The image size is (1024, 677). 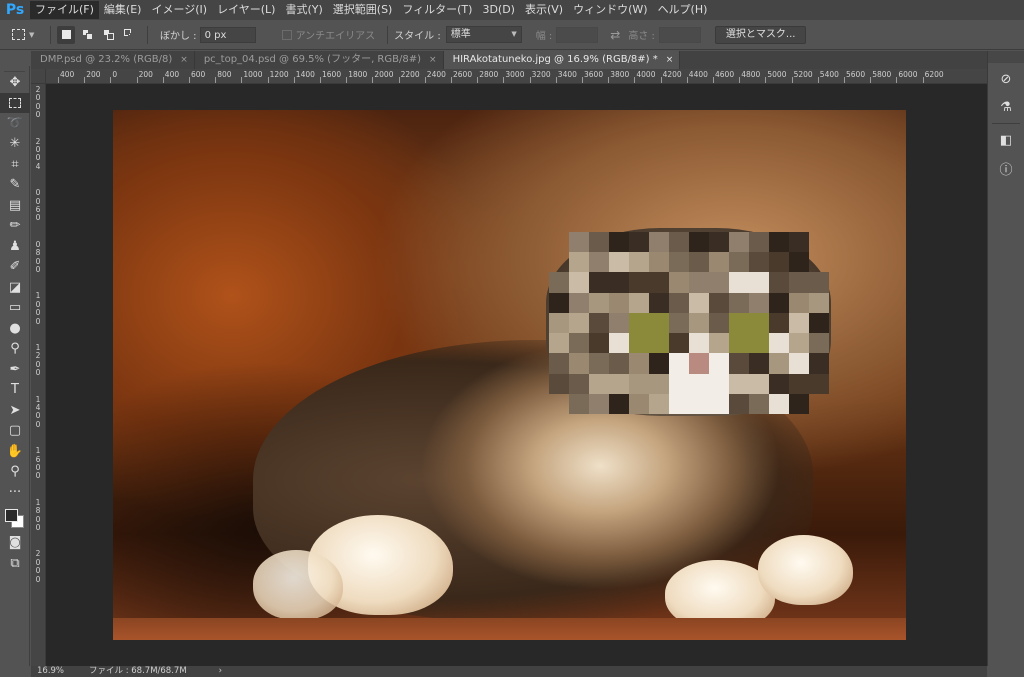 What do you see at coordinates (15, 410) in the screenshot?
I see `path-selection-tool: ➤` at bounding box center [15, 410].